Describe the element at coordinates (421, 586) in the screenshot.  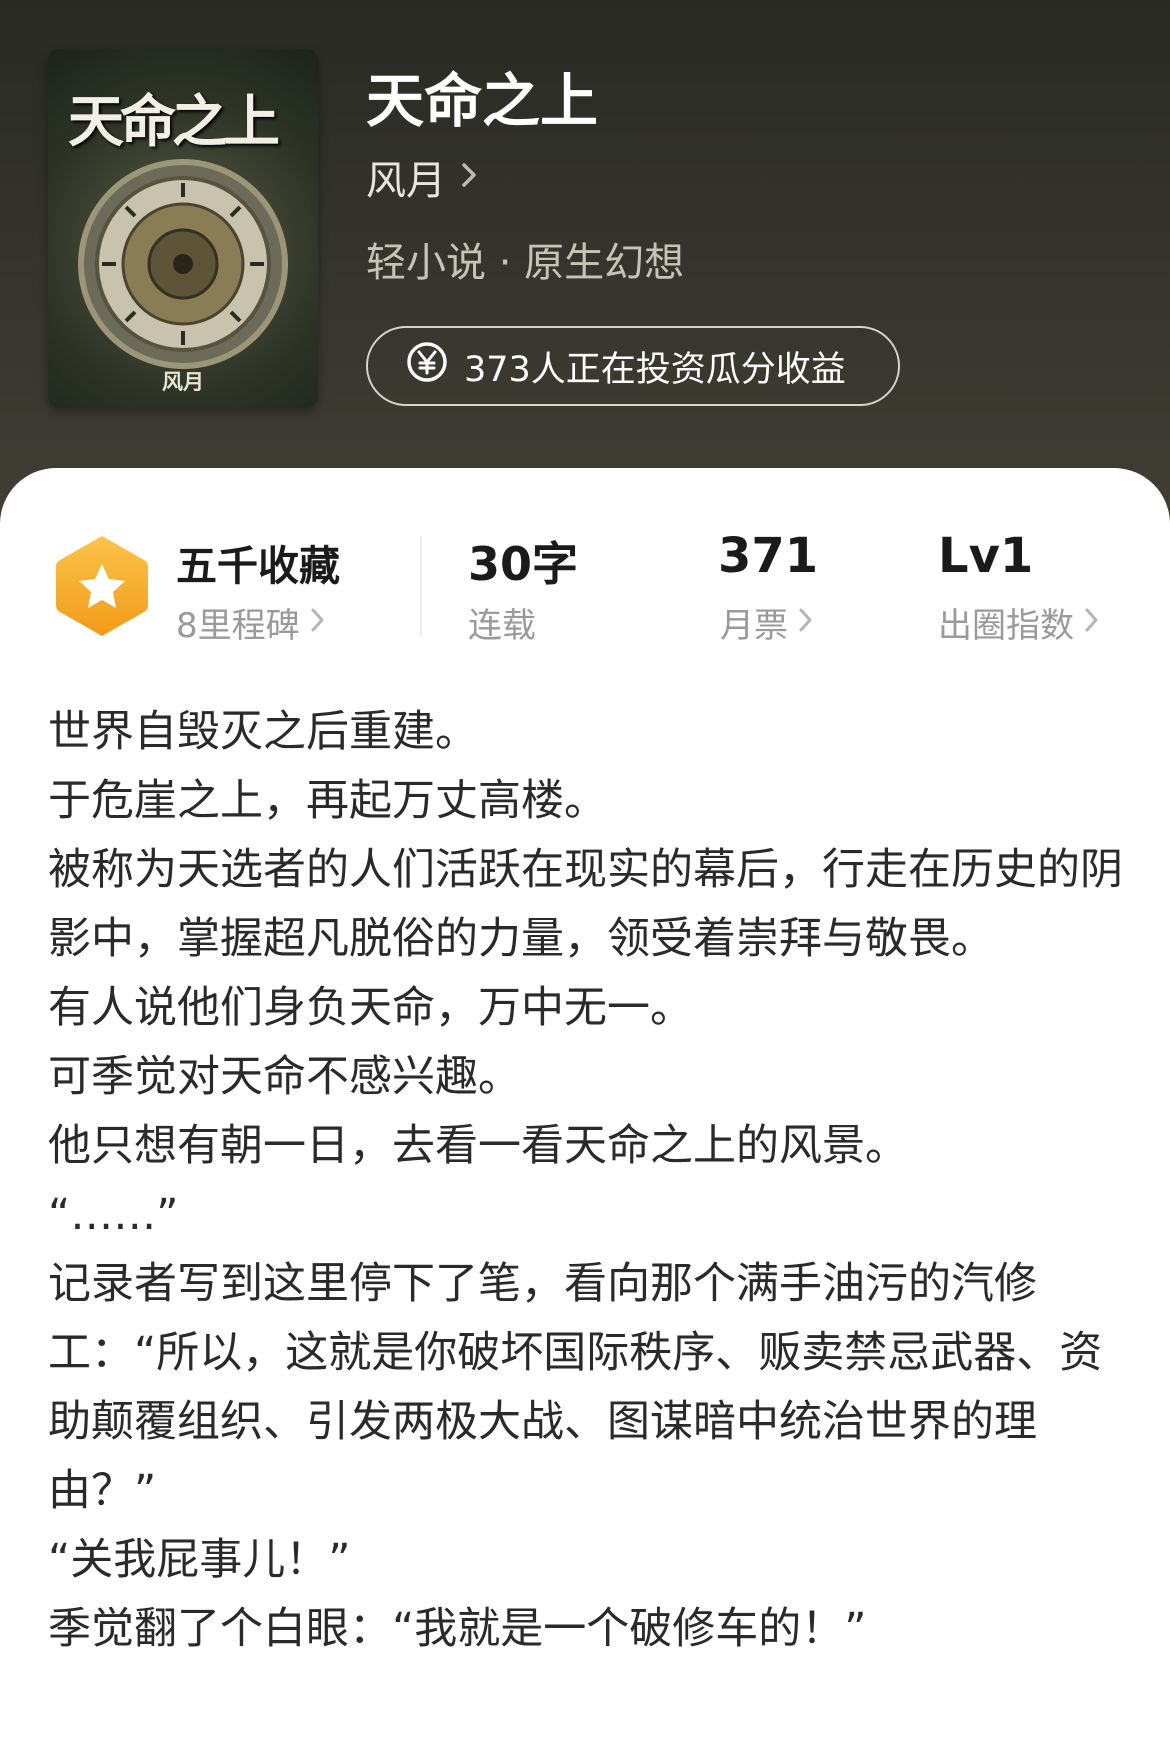
I see `stats-divider` at that location.